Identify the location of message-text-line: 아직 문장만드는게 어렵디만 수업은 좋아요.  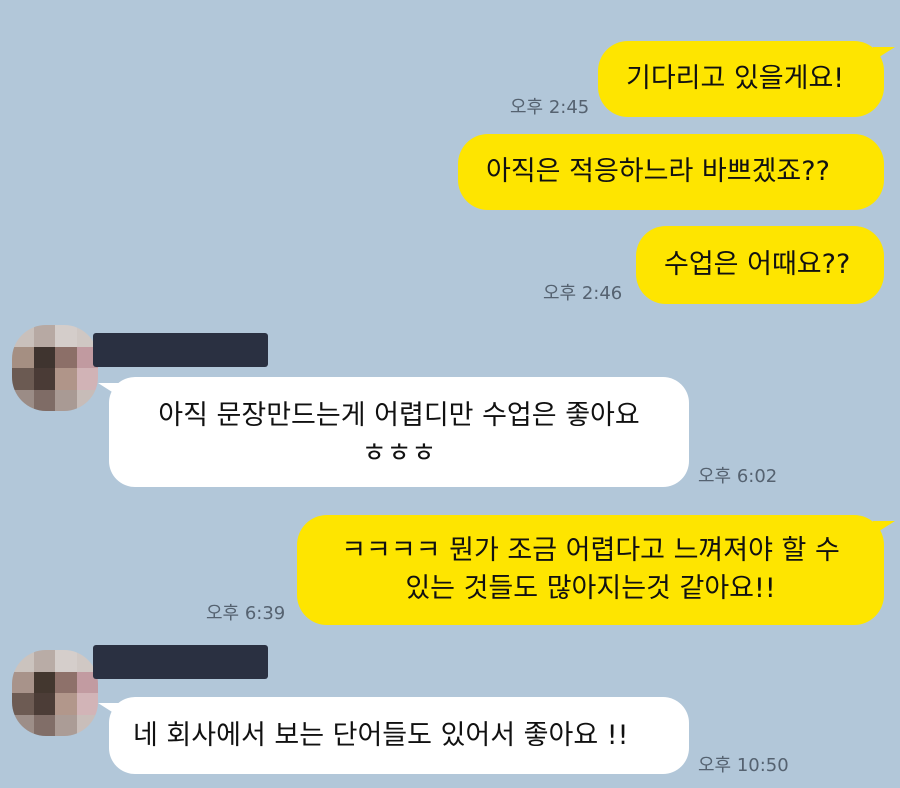
(399, 415).